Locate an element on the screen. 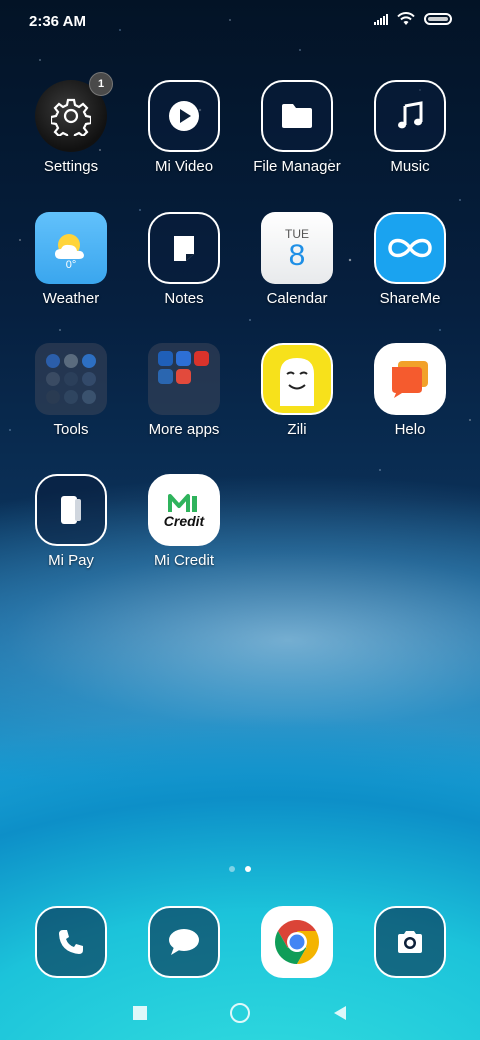 The width and height of the screenshot is (480, 1040). play-icon is located at coordinates (184, 116).